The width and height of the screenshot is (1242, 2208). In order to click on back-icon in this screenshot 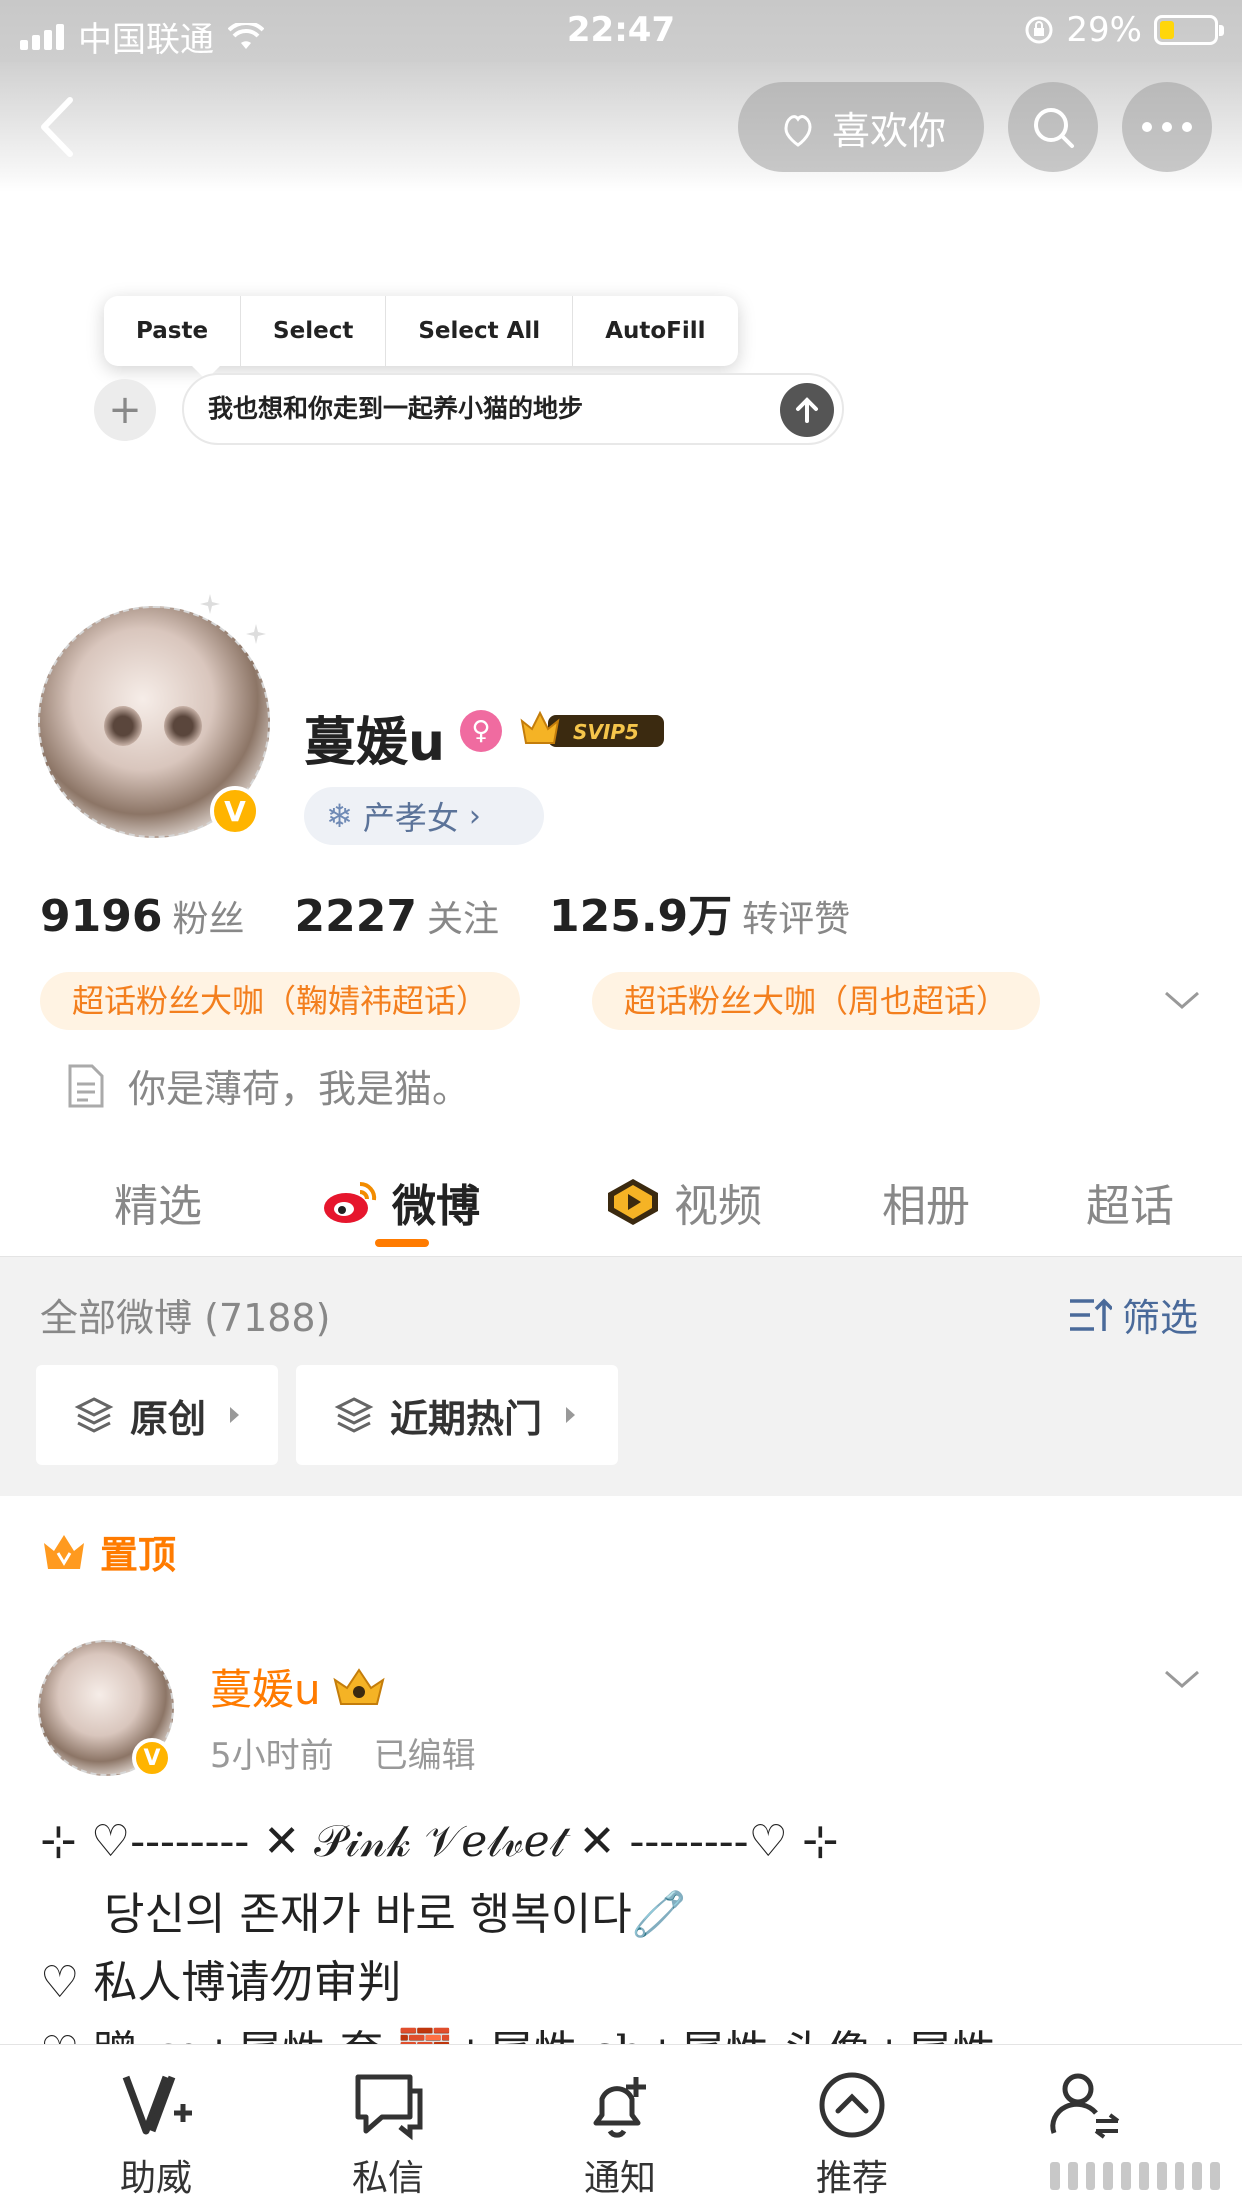, I will do `click(60, 127)`.